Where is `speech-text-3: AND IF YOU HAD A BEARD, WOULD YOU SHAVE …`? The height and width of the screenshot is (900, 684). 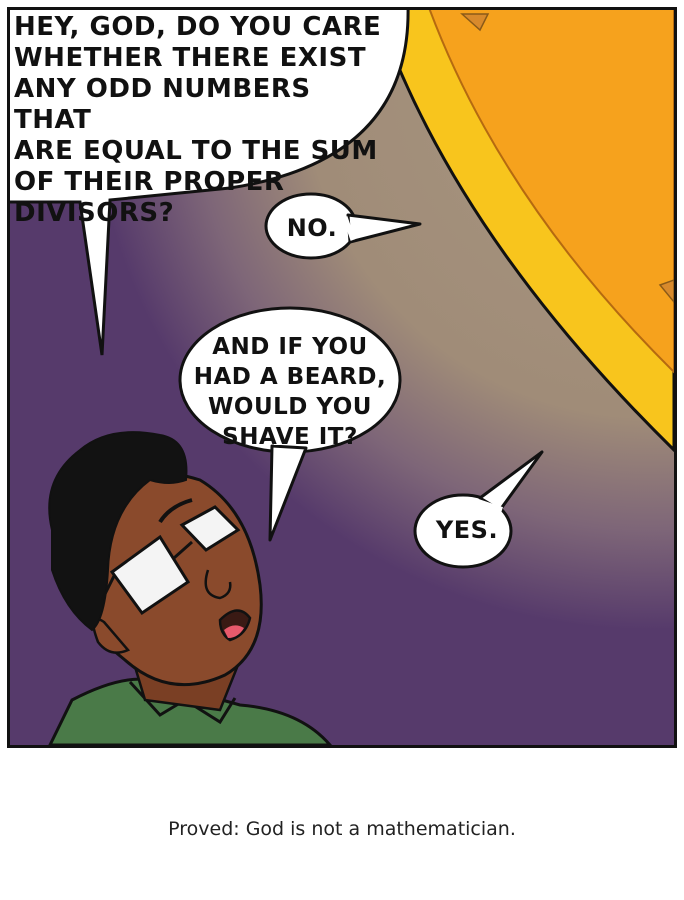 speech-text-3: AND IF YOU HAD A BEARD, WOULD YOU SHAVE … is located at coordinates (290, 392).